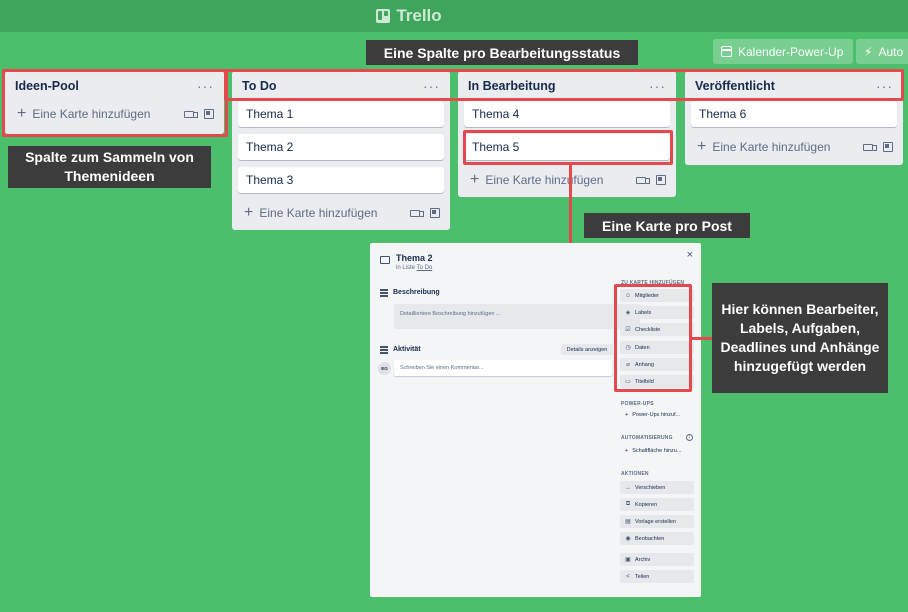 The height and width of the screenshot is (612, 908). What do you see at coordinates (385, 260) in the screenshot?
I see `card-icon` at bounding box center [385, 260].